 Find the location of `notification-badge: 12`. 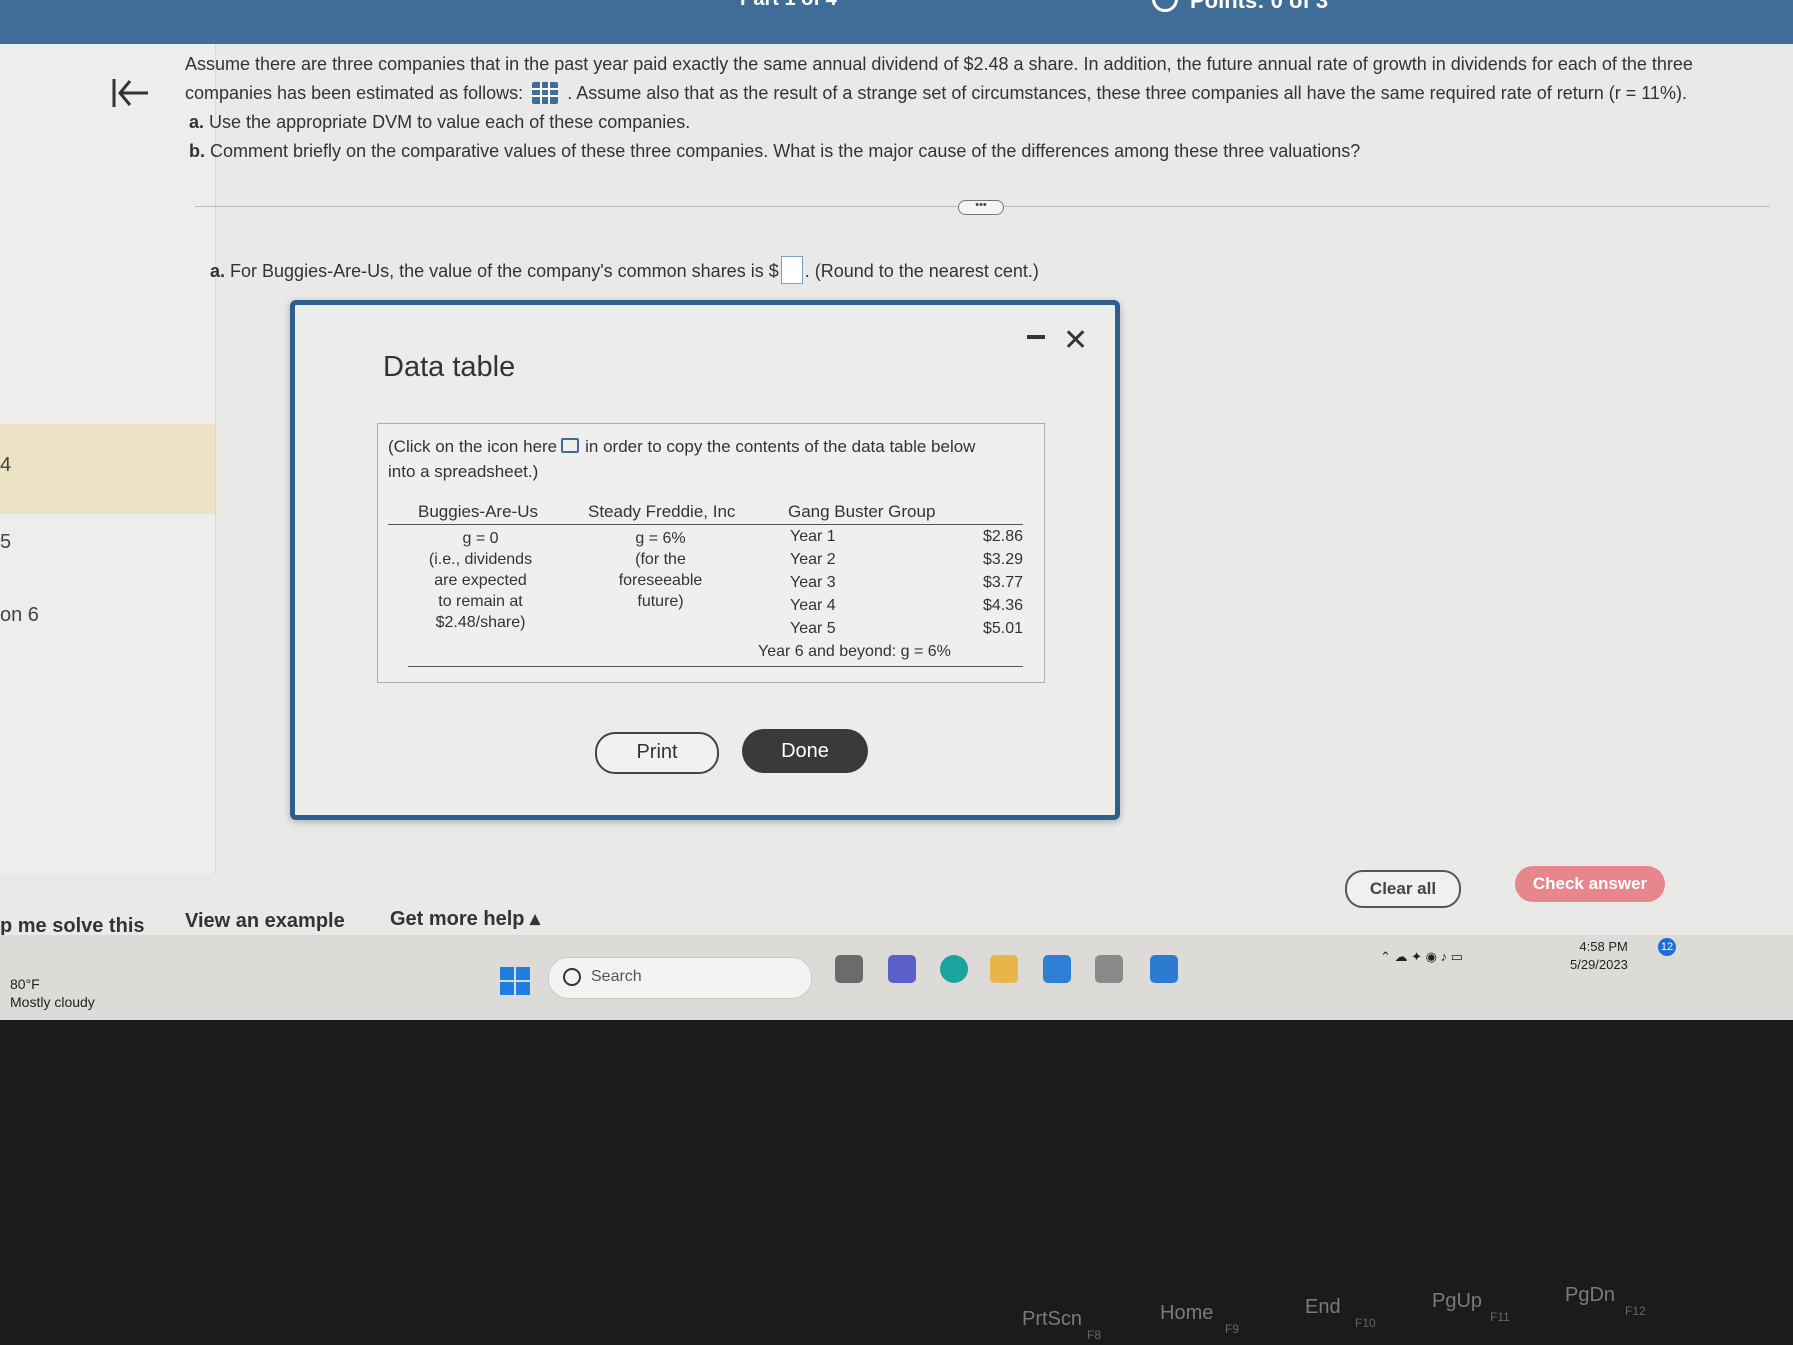

notification-badge: 12 is located at coordinates (1667, 947).